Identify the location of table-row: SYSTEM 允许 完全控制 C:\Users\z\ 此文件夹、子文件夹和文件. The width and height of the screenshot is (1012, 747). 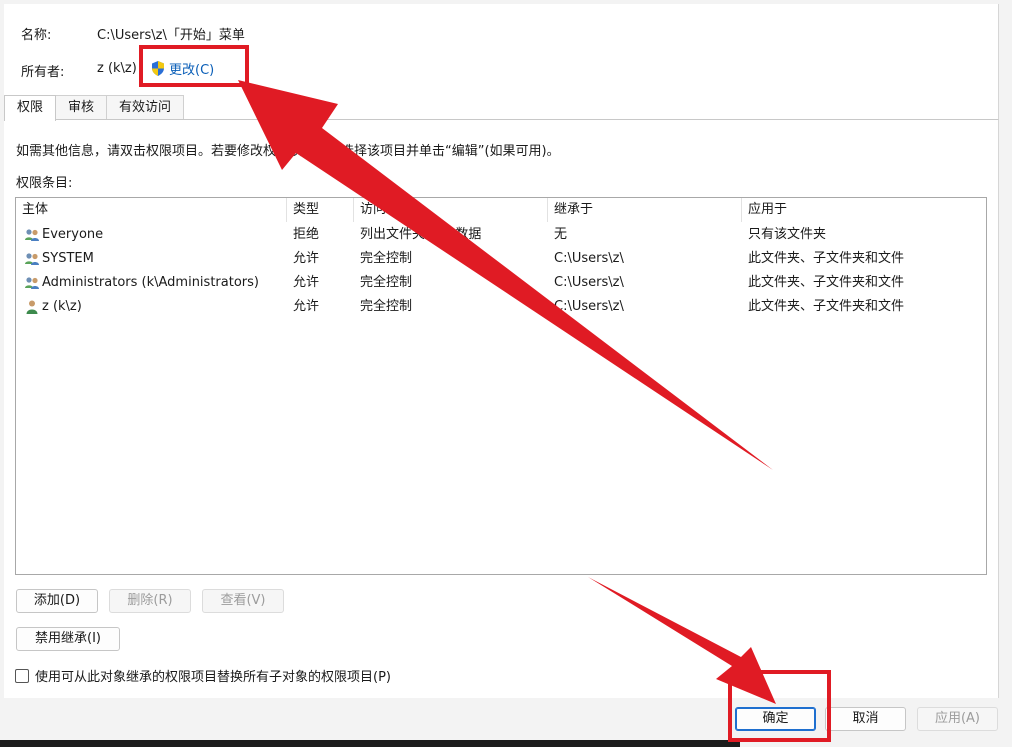
(501, 259).